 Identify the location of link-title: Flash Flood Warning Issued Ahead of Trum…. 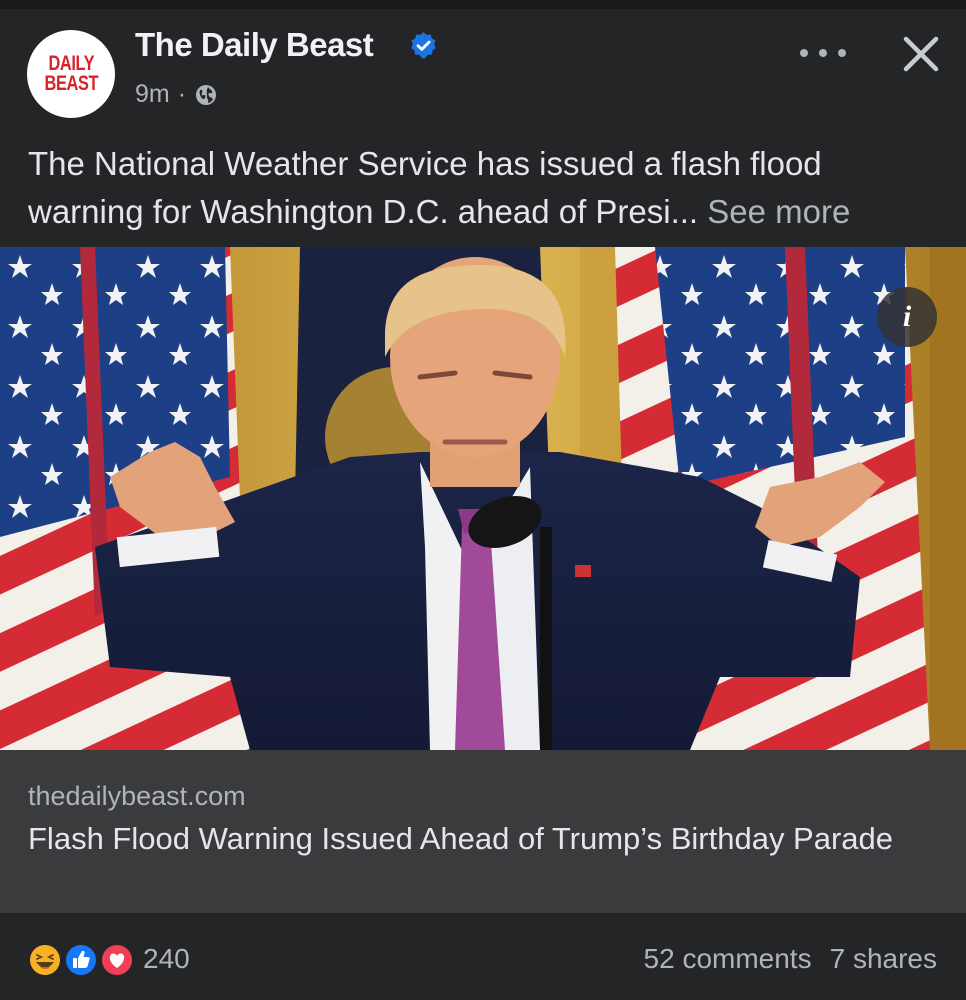
(478, 839).